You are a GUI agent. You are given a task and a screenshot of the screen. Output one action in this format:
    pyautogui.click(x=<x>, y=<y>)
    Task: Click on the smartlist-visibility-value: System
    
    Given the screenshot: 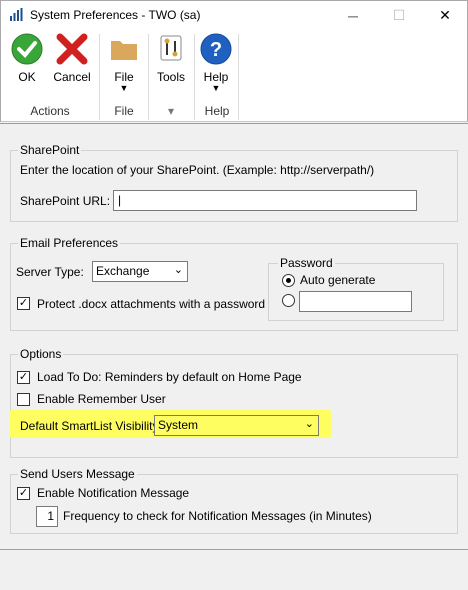 What is the action you would take?
    pyautogui.click(x=178, y=425)
    